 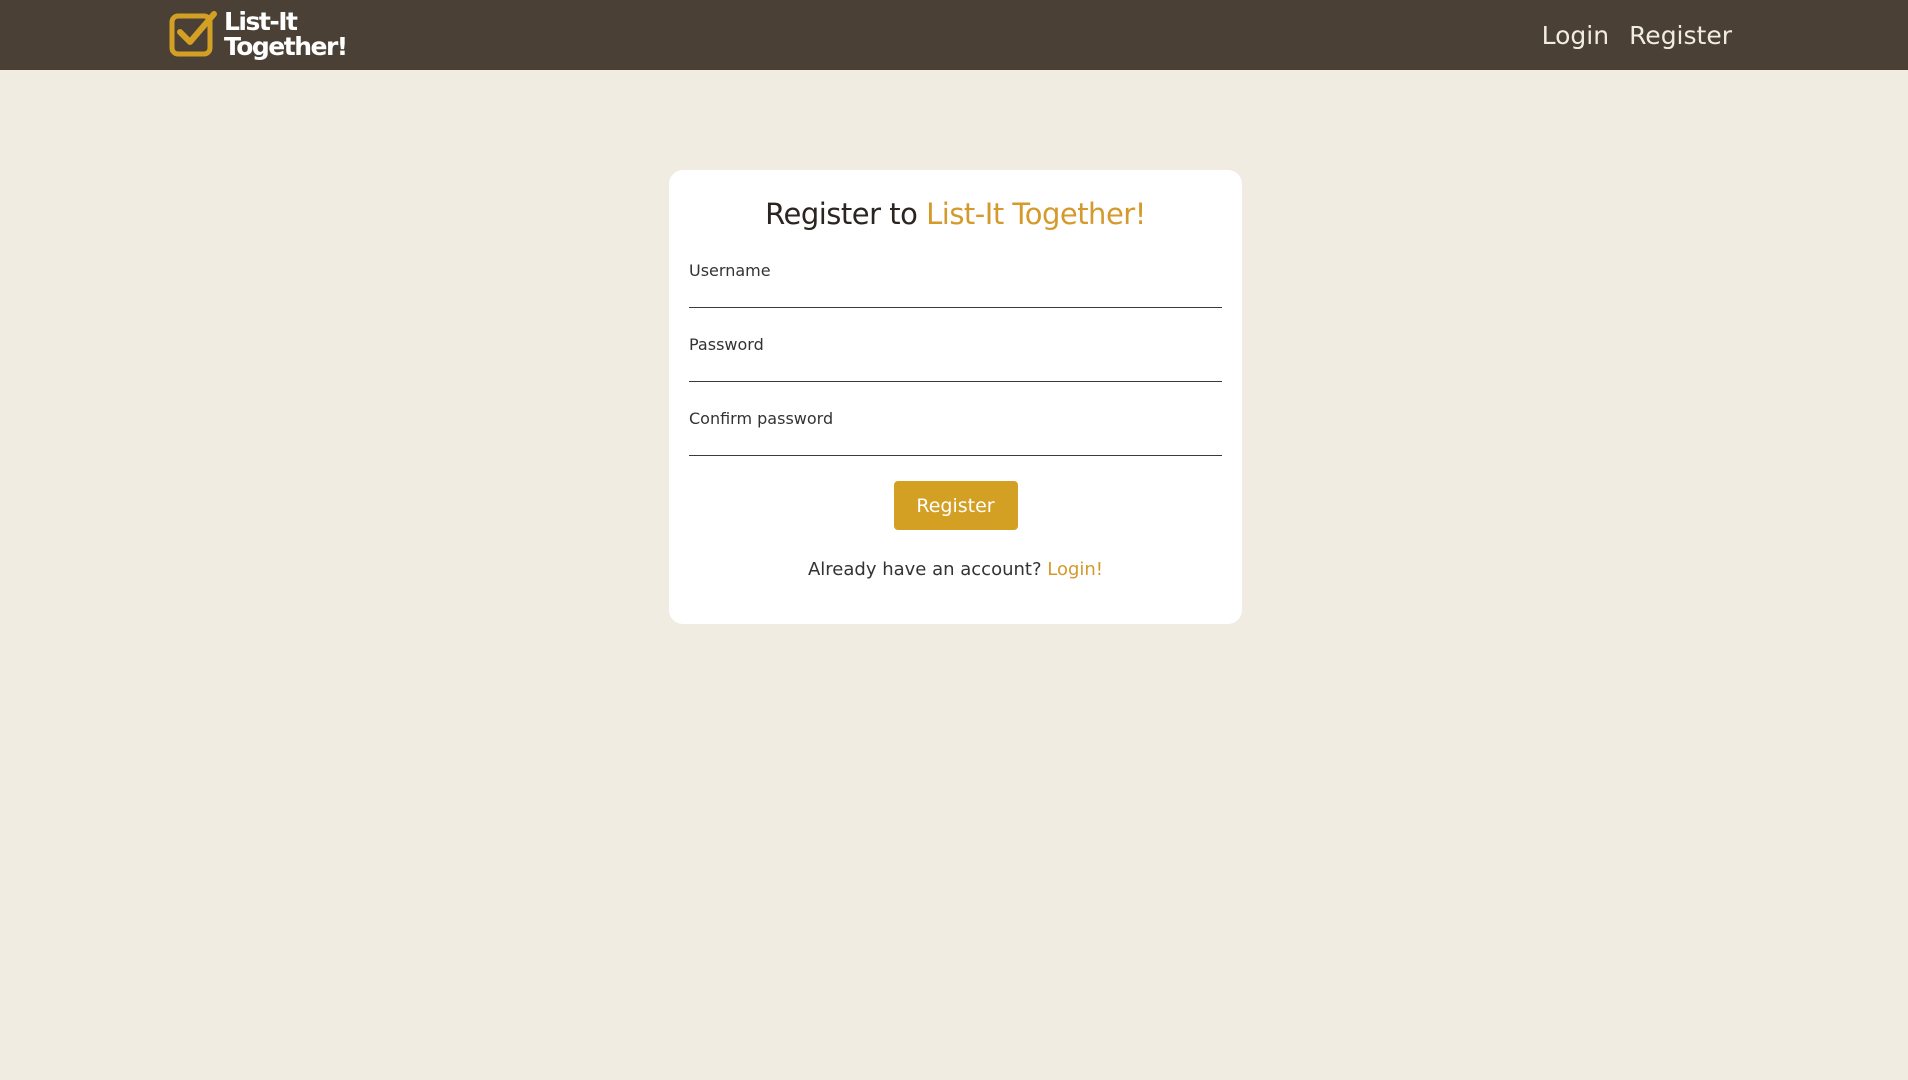 What do you see at coordinates (924, 569) in the screenshot?
I see `login-prompt-text: Already have an account?` at bounding box center [924, 569].